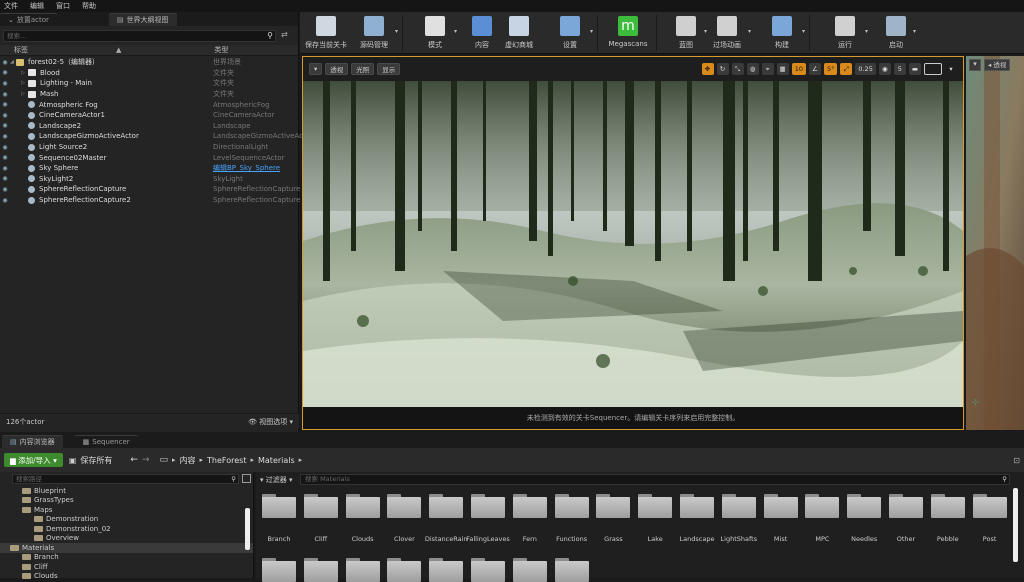  Describe the element at coordinates (149, 157) in the screenshot. I see `outliner-row: ◉ Sequence02Master LevelSequenceActor` at that location.